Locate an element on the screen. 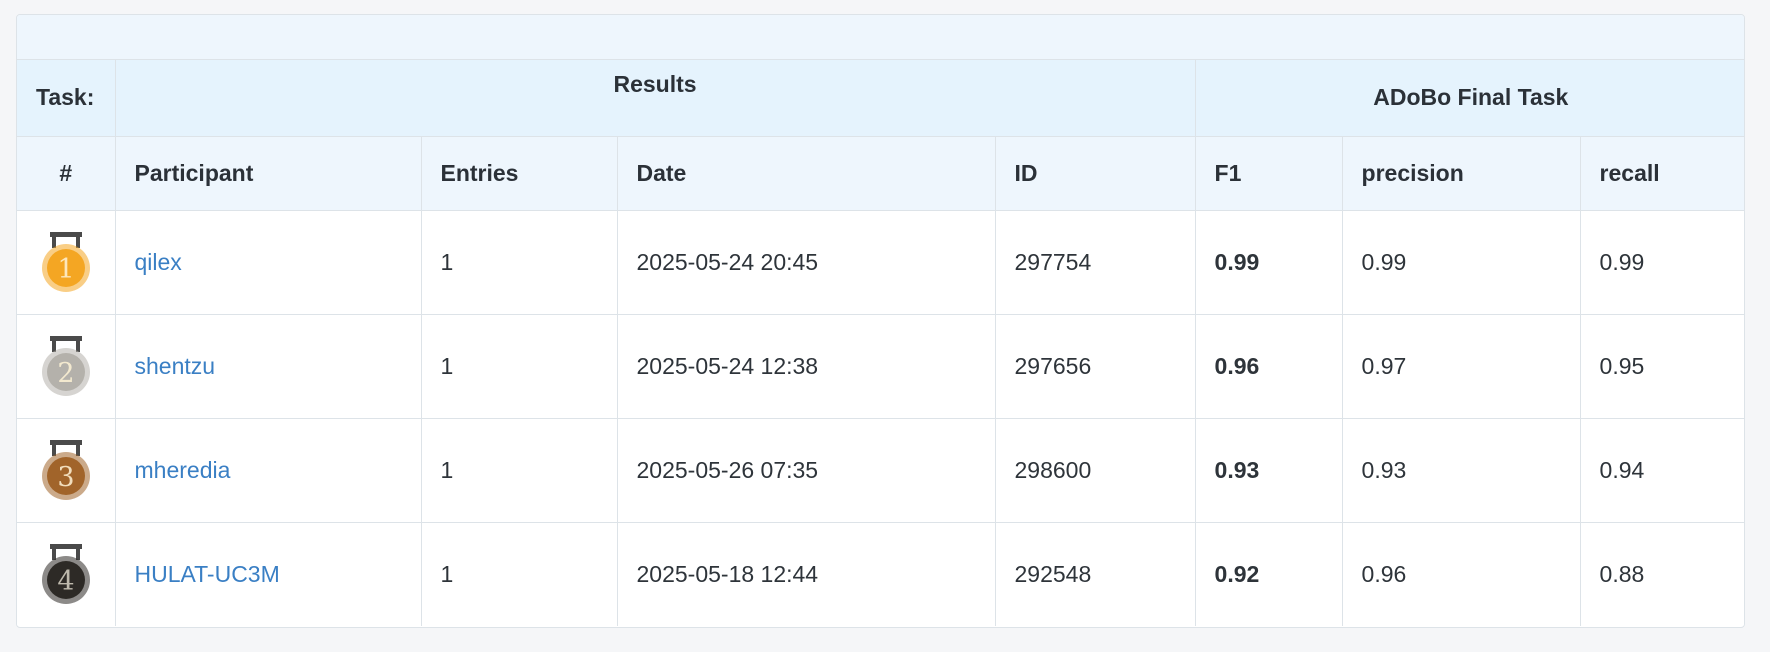 Image resolution: width=1770 pixels, height=652 pixels. f1-cell: 0.96 is located at coordinates (1269, 366).